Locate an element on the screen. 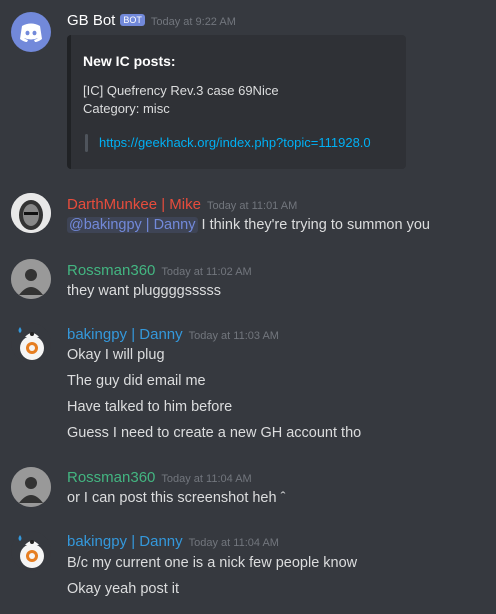  bot-tag: BOT is located at coordinates (132, 20).